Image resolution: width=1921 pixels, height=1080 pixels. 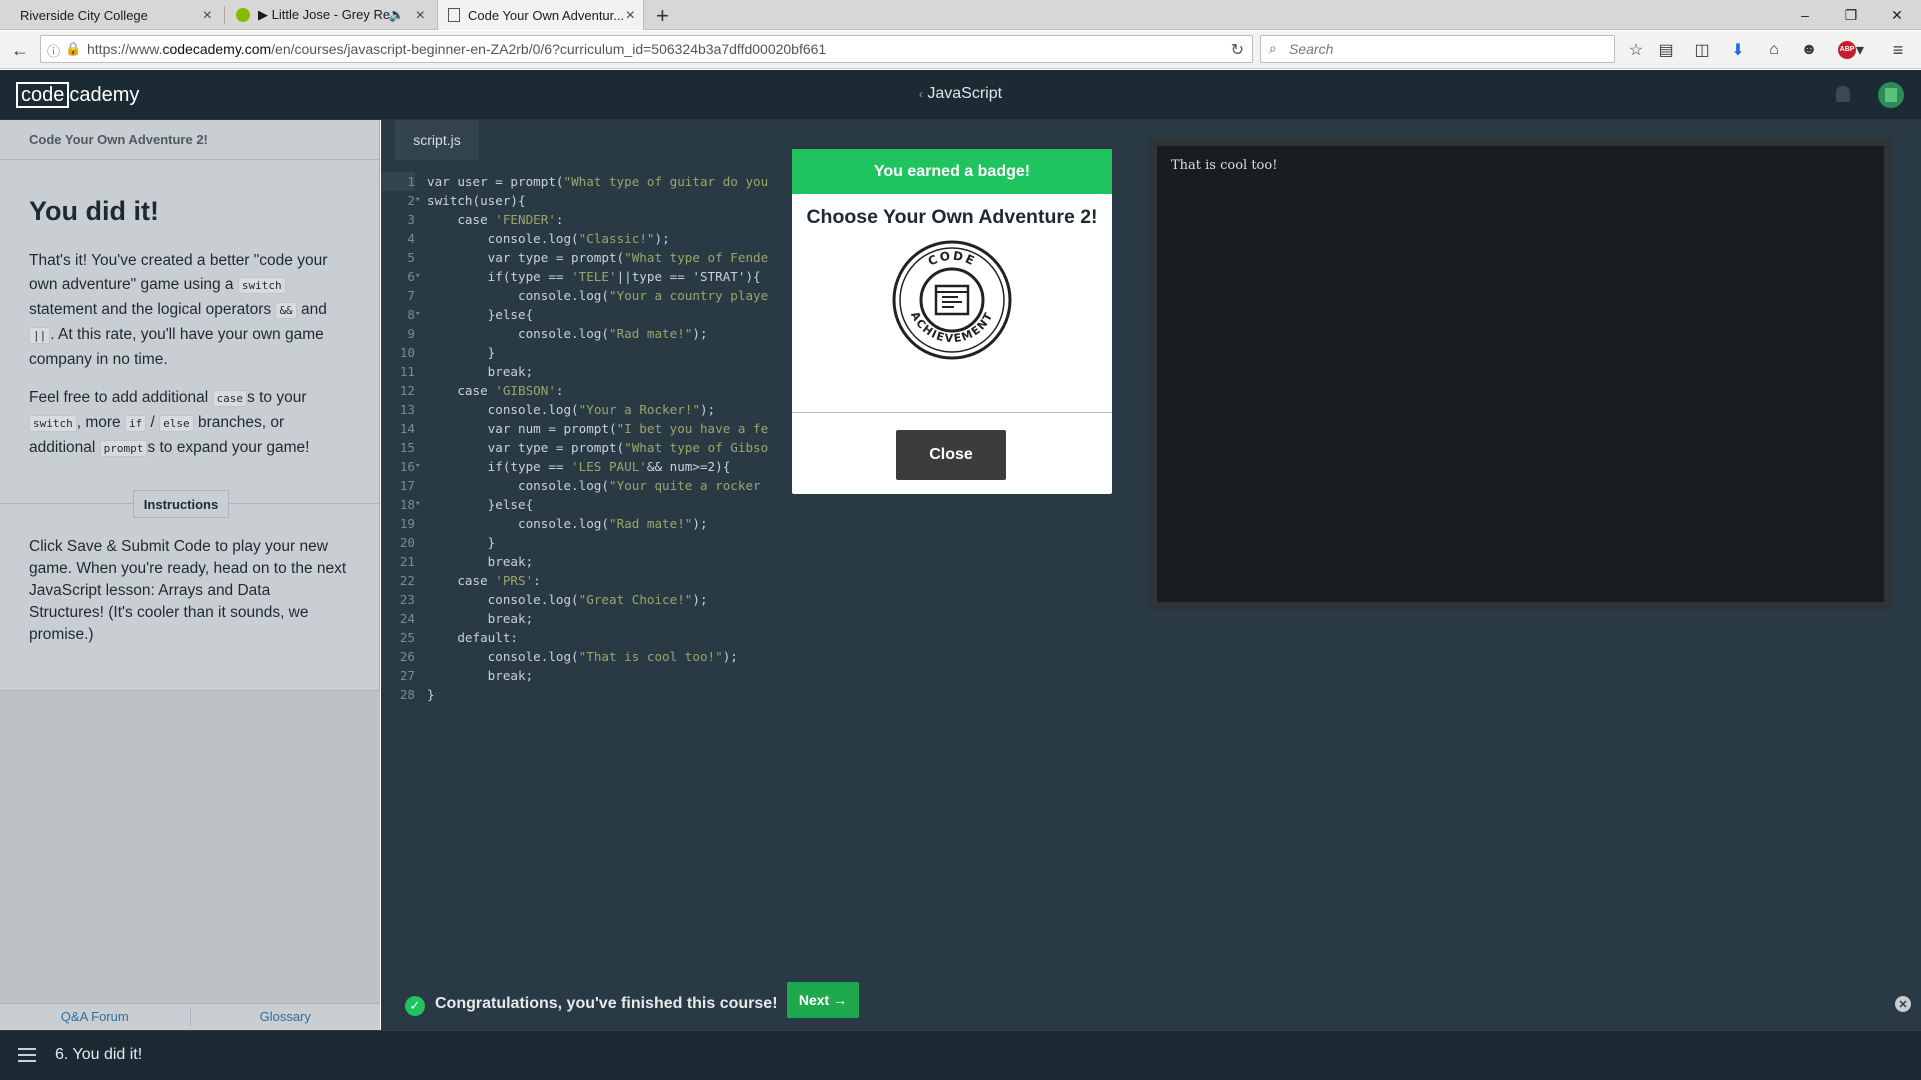 What do you see at coordinates (190, 847) in the screenshot?
I see `empty-panel-area` at bounding box center [190, 847].